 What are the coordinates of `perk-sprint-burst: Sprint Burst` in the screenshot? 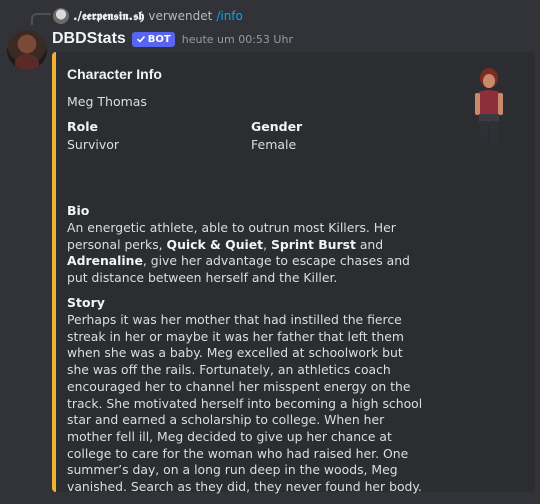 It's located at (313, 244).